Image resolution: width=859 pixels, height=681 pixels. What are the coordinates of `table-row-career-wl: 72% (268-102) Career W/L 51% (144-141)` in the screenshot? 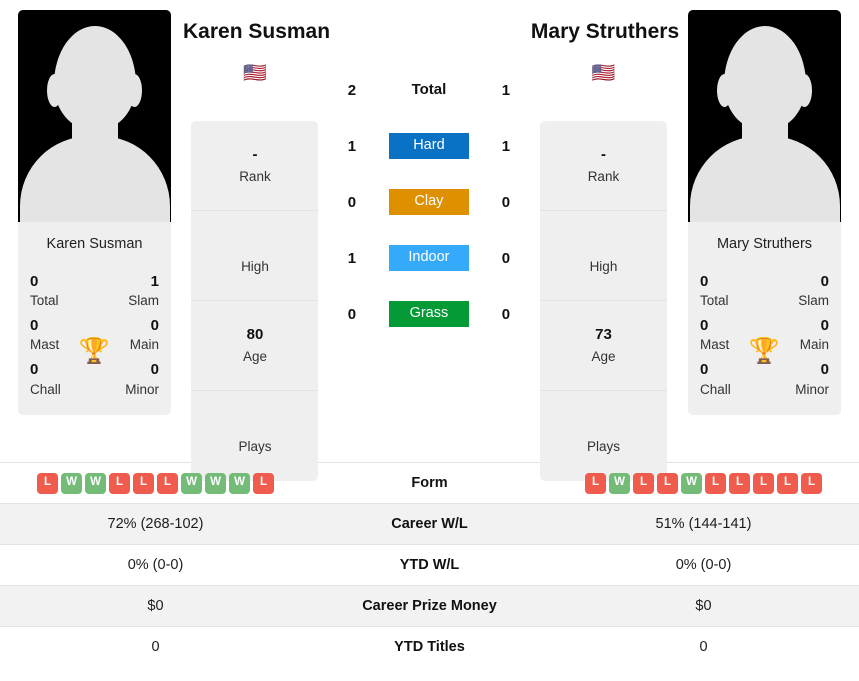 It's located at (429, 523).